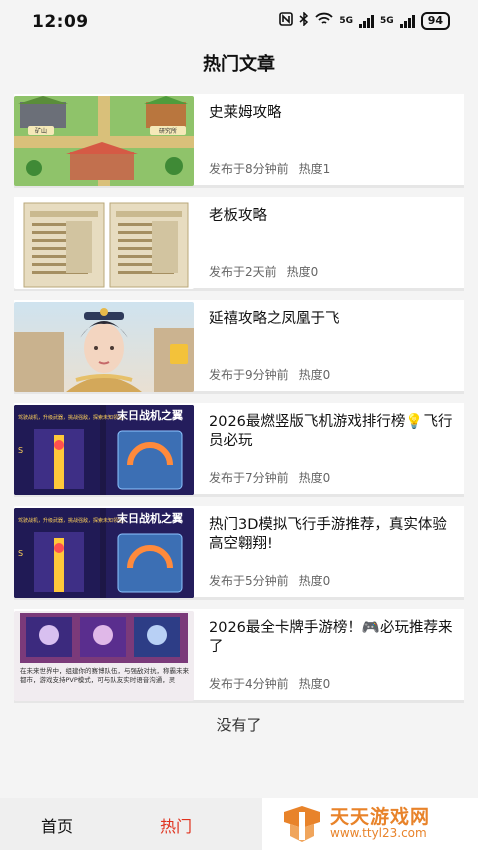  I want to click on watermark-logo-icon, so click(302, 826).